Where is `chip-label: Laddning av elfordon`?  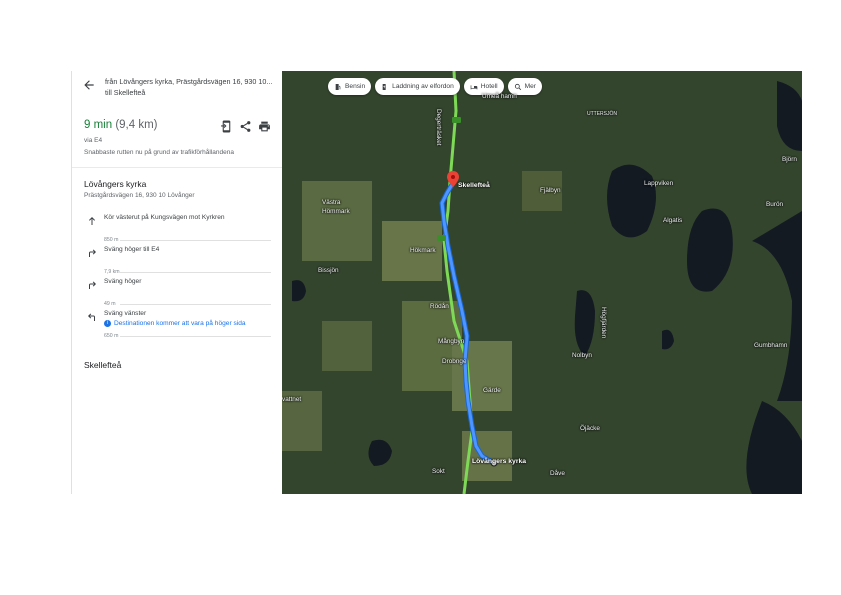
chip-label: Laddning av elfordon is located at coordinates (423, 86).